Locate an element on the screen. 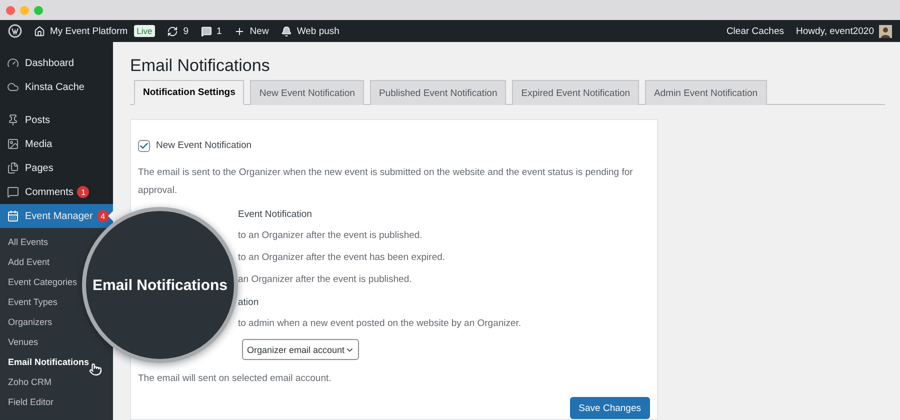 Image resolution: width=900 pixels, height=420 pixels. tab: Admin Event Notification is located at coordinates (706, 92).